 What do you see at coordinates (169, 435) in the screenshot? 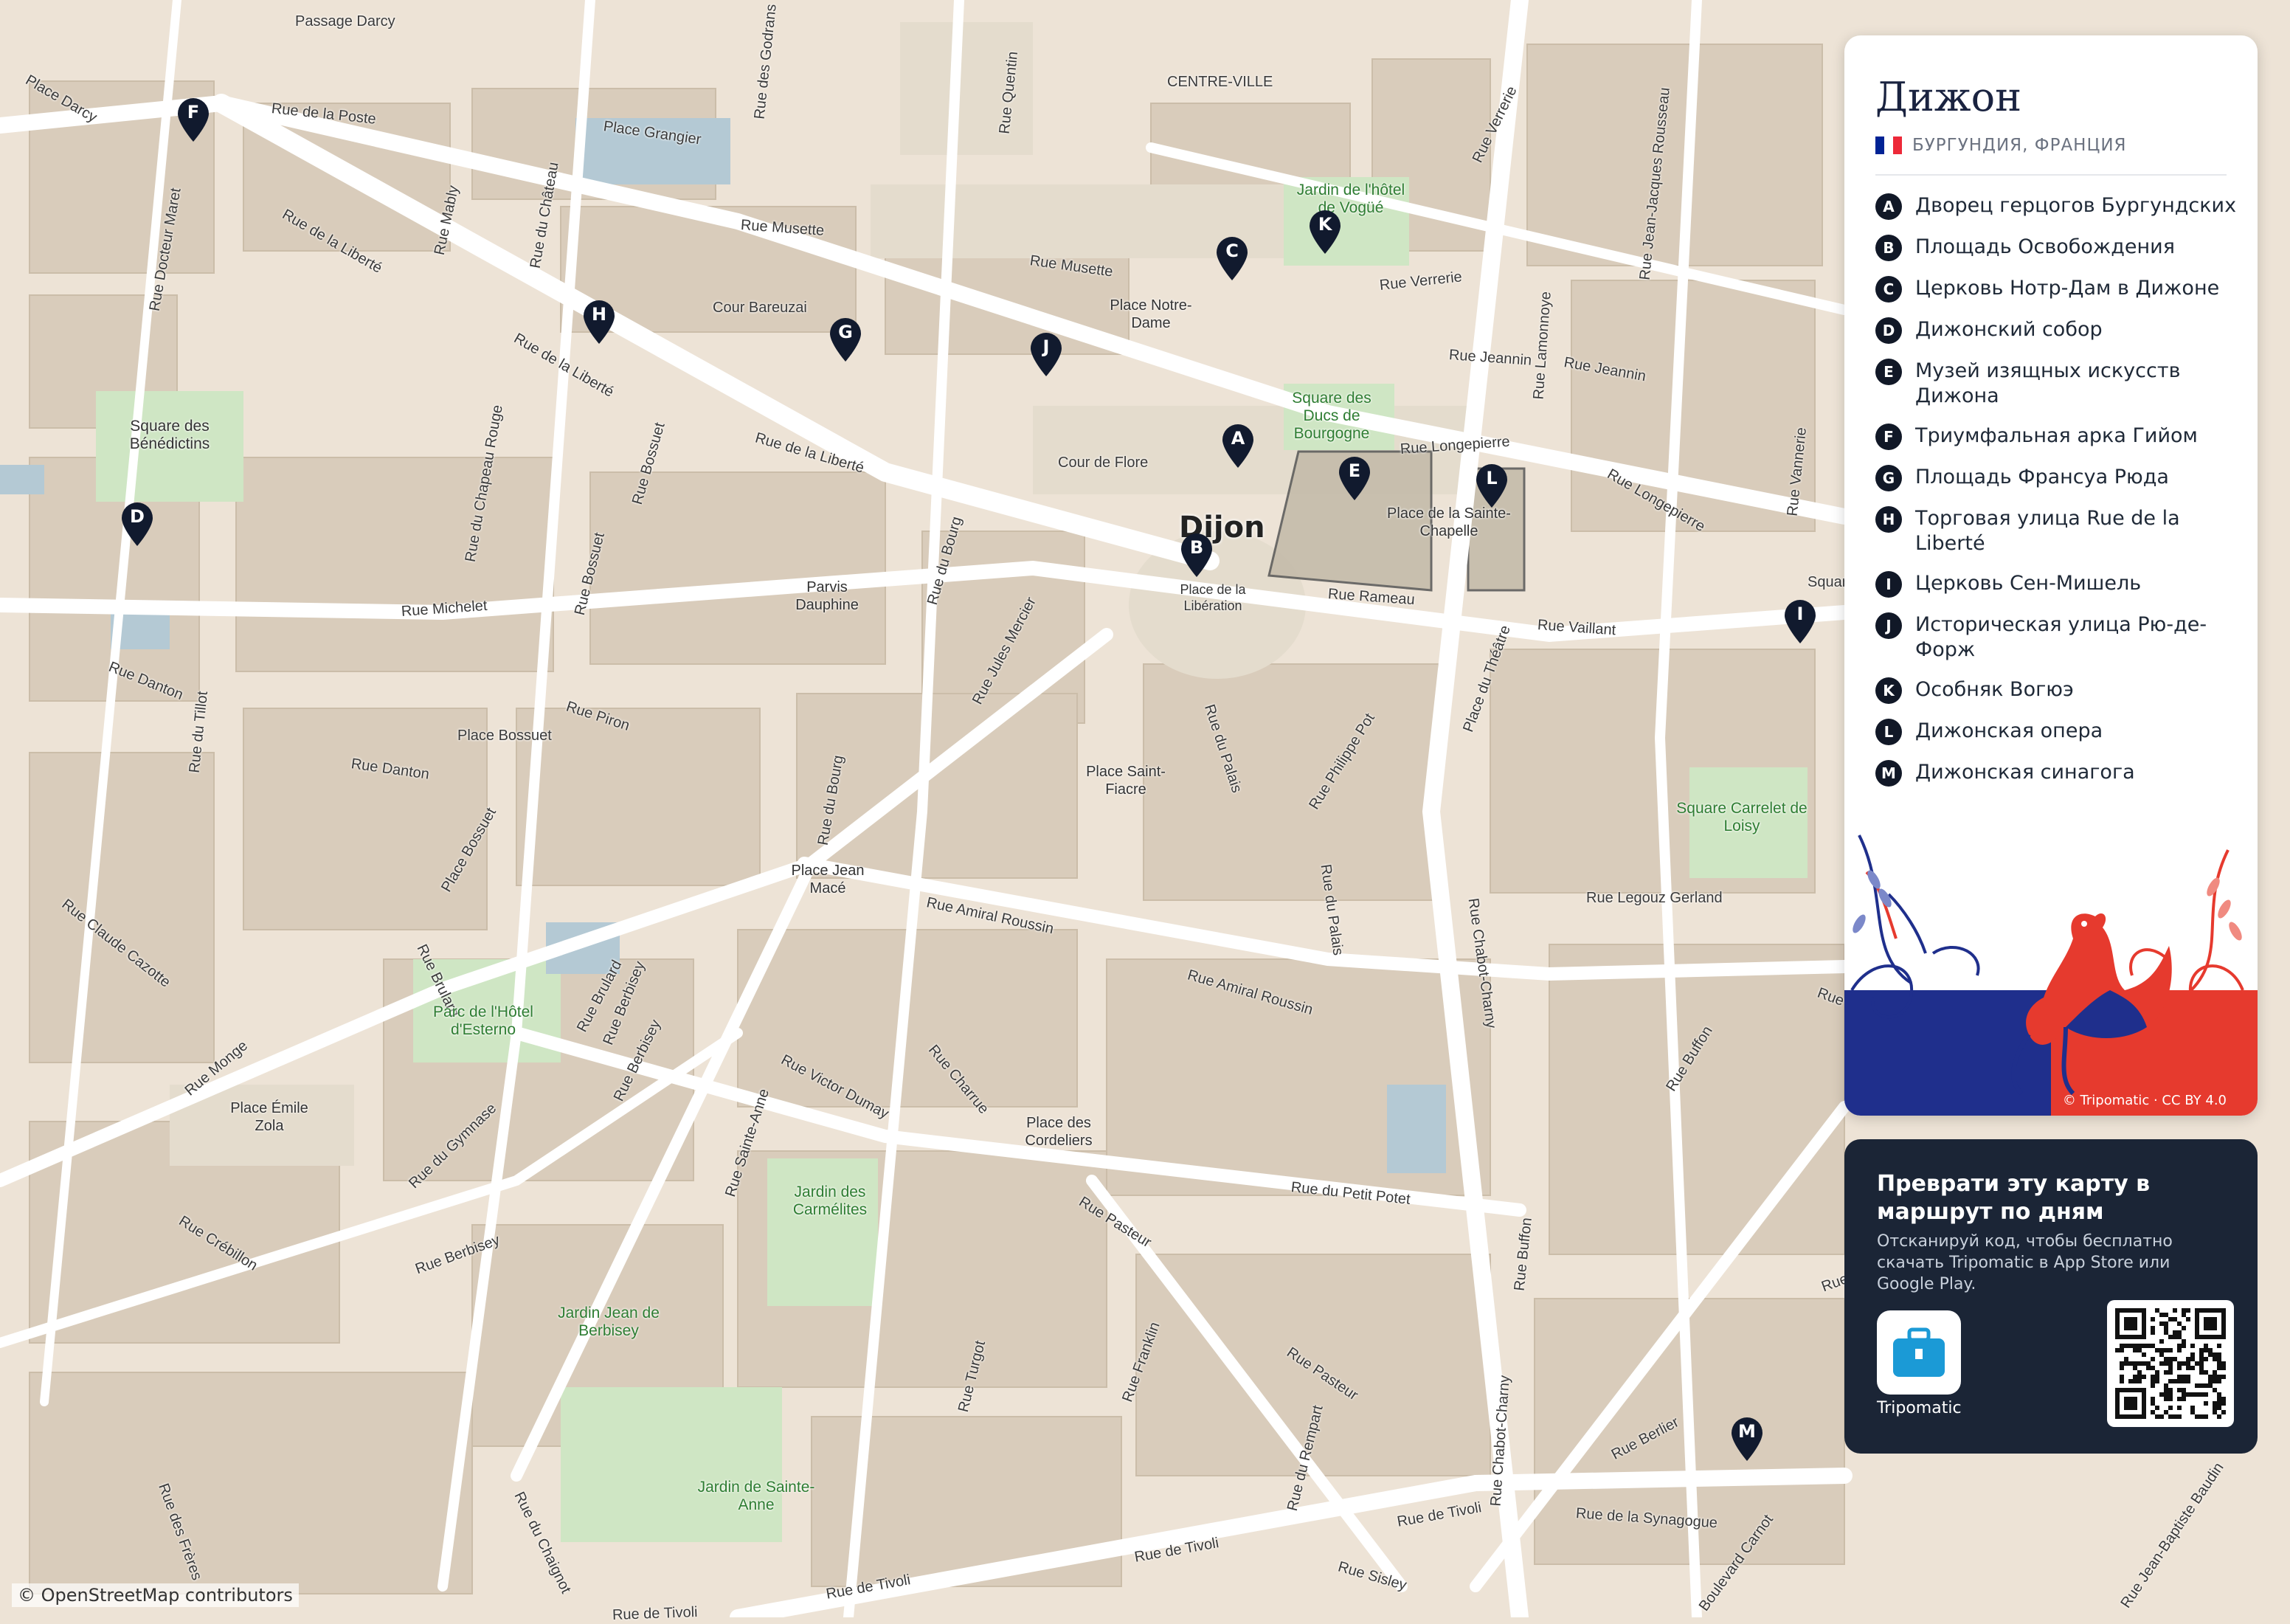
I see `park-label: Square des Bénédictins` at bounding box center [169, 435].